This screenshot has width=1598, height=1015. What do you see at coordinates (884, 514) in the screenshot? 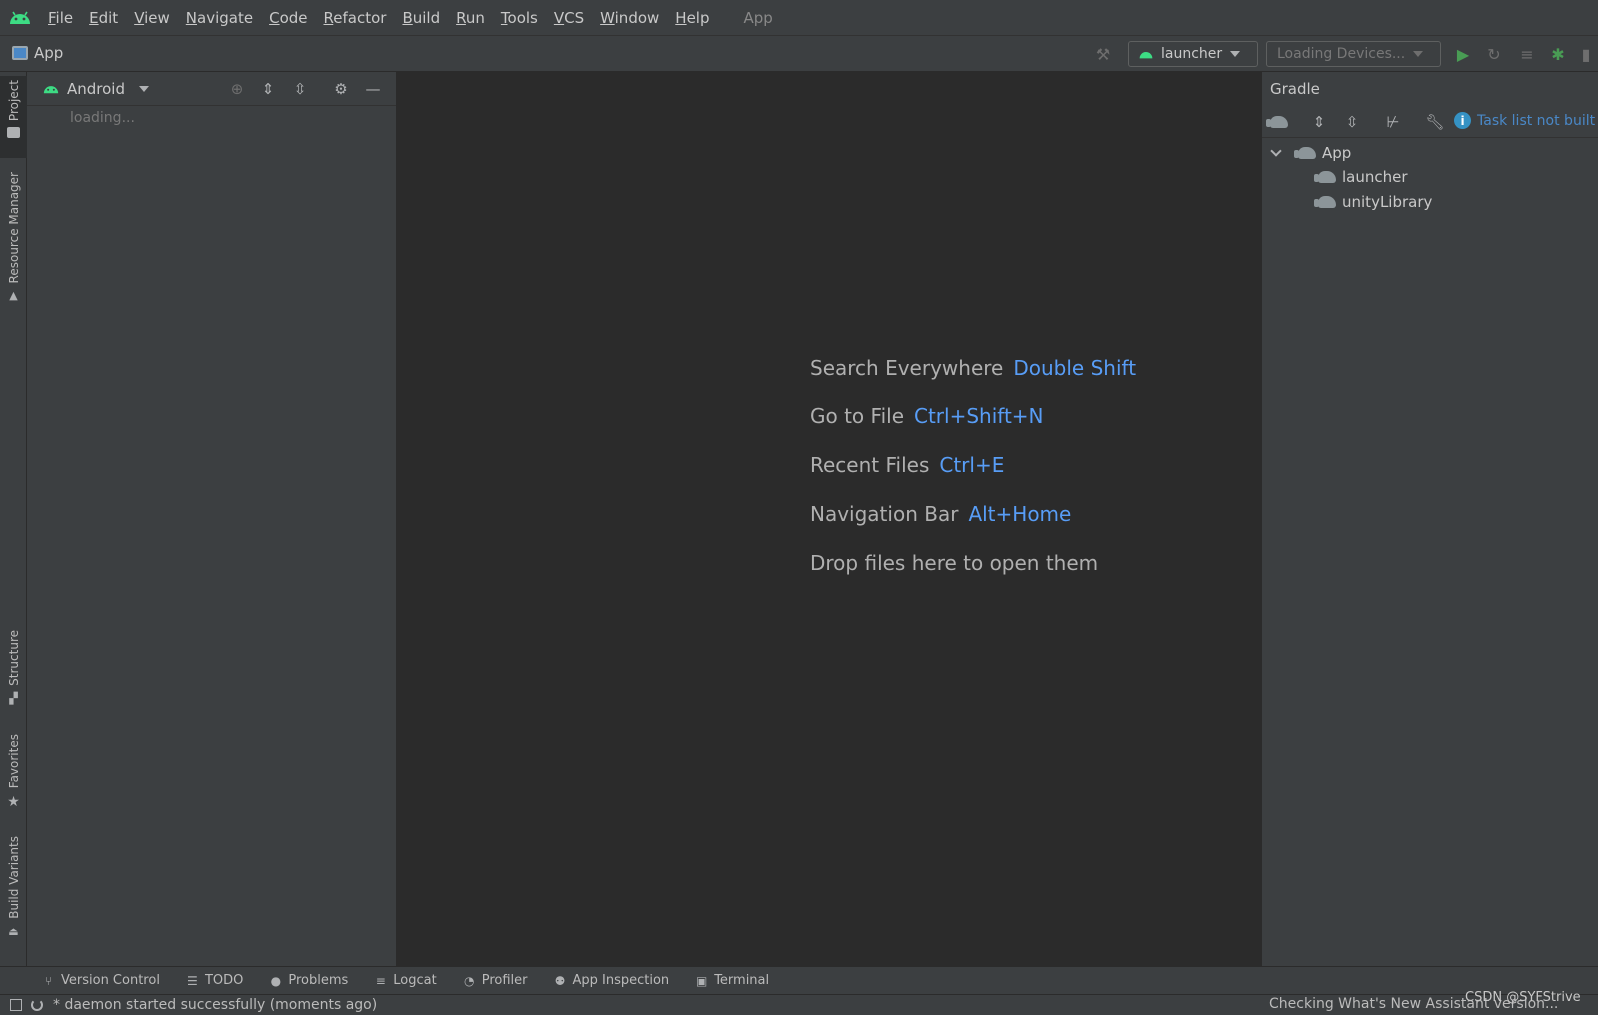
I see `hint-label: Navigation Bar` at bounding box center [884, 514].